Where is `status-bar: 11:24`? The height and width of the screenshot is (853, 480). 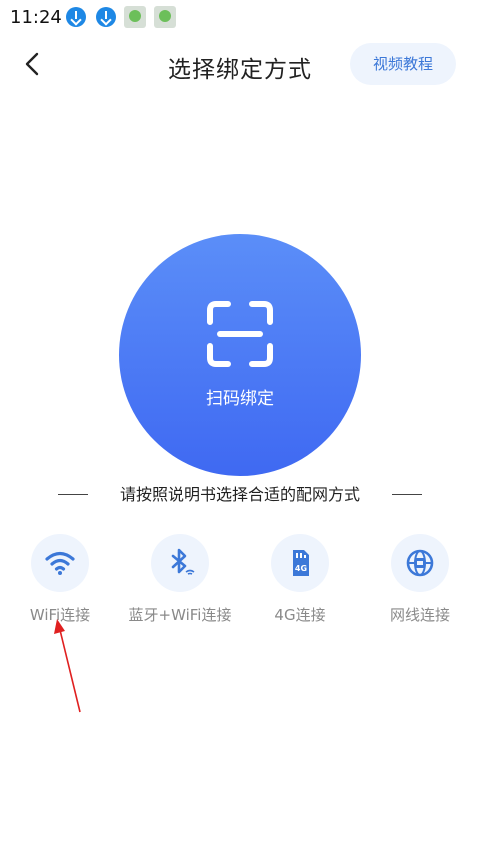
status-bar: 11:24 is located at coordinates (240, 17).